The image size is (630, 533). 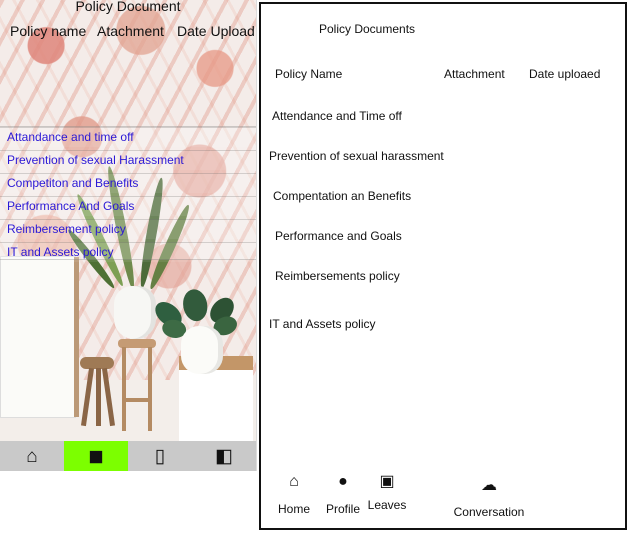 I want to click on page-title: Policy Document, so click(x=128, y=7).